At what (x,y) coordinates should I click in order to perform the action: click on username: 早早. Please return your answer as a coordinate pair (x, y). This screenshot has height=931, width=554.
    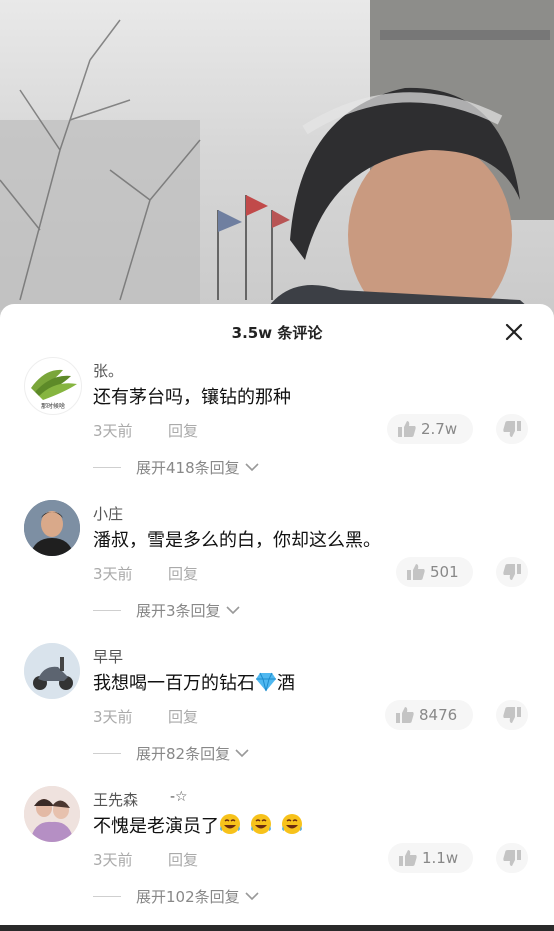
    Looking at the image, I should click on (108, 656).